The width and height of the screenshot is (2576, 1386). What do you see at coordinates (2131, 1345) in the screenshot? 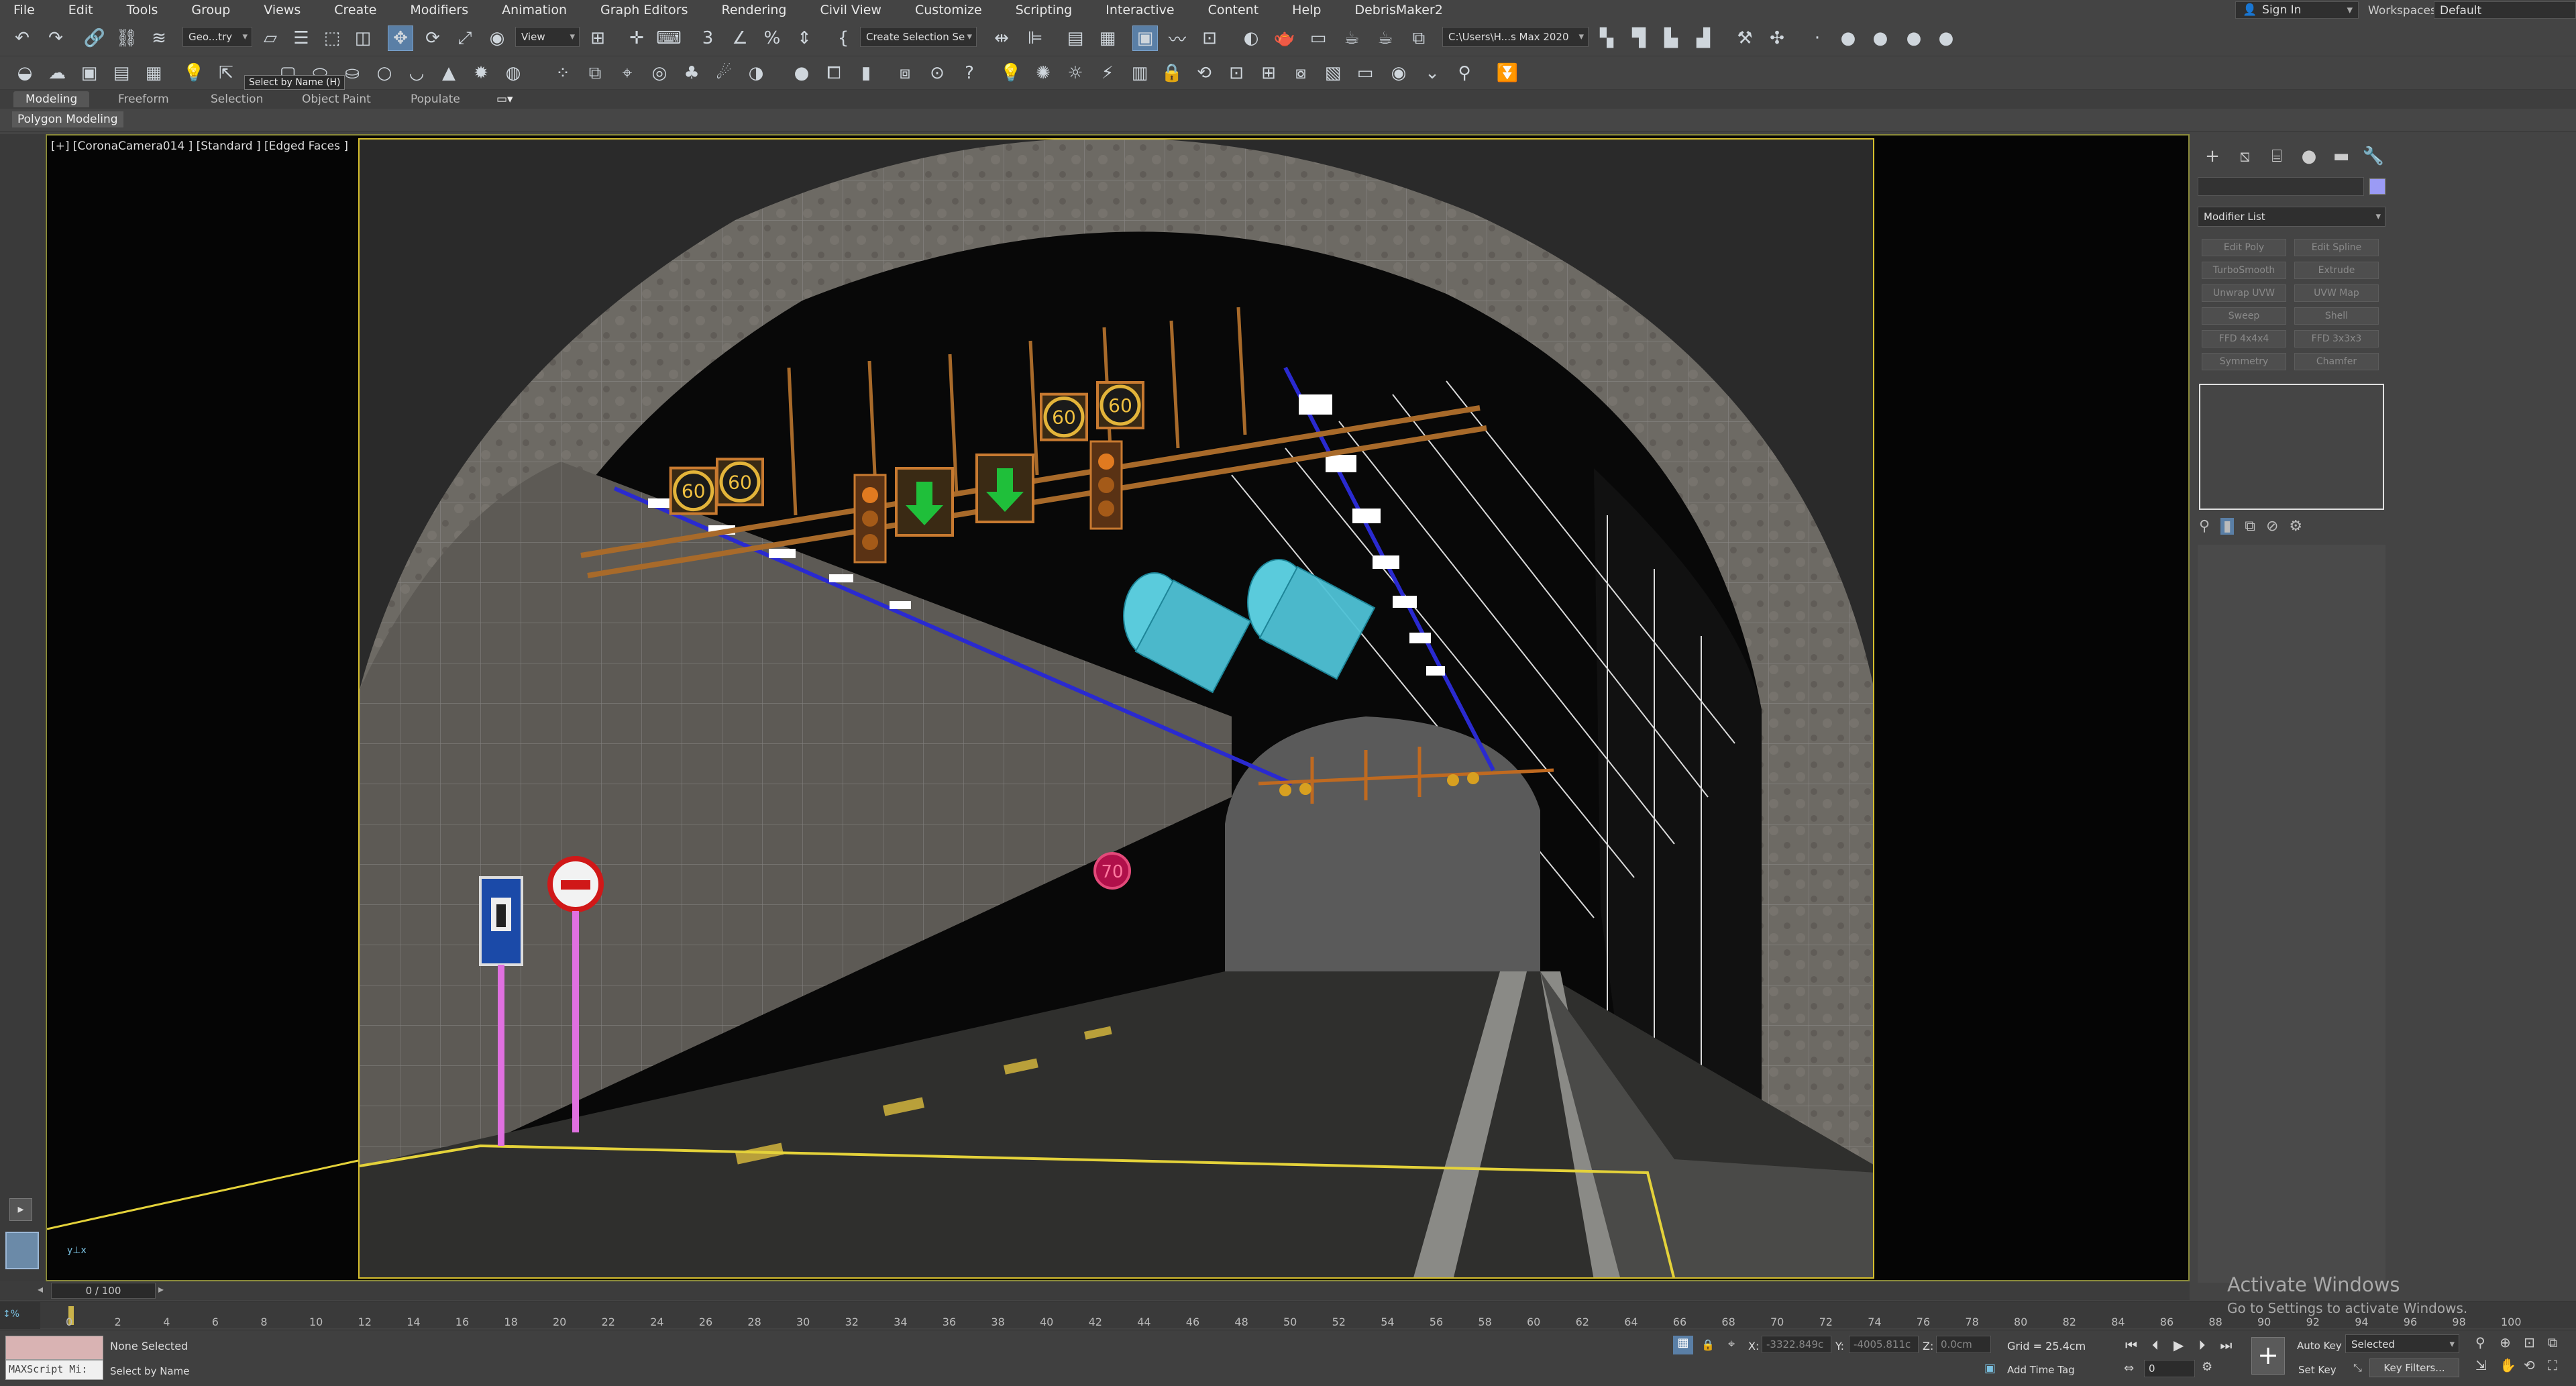
I see `go-to-start-icon: ⏮` at bounding box center [2131, 1345].